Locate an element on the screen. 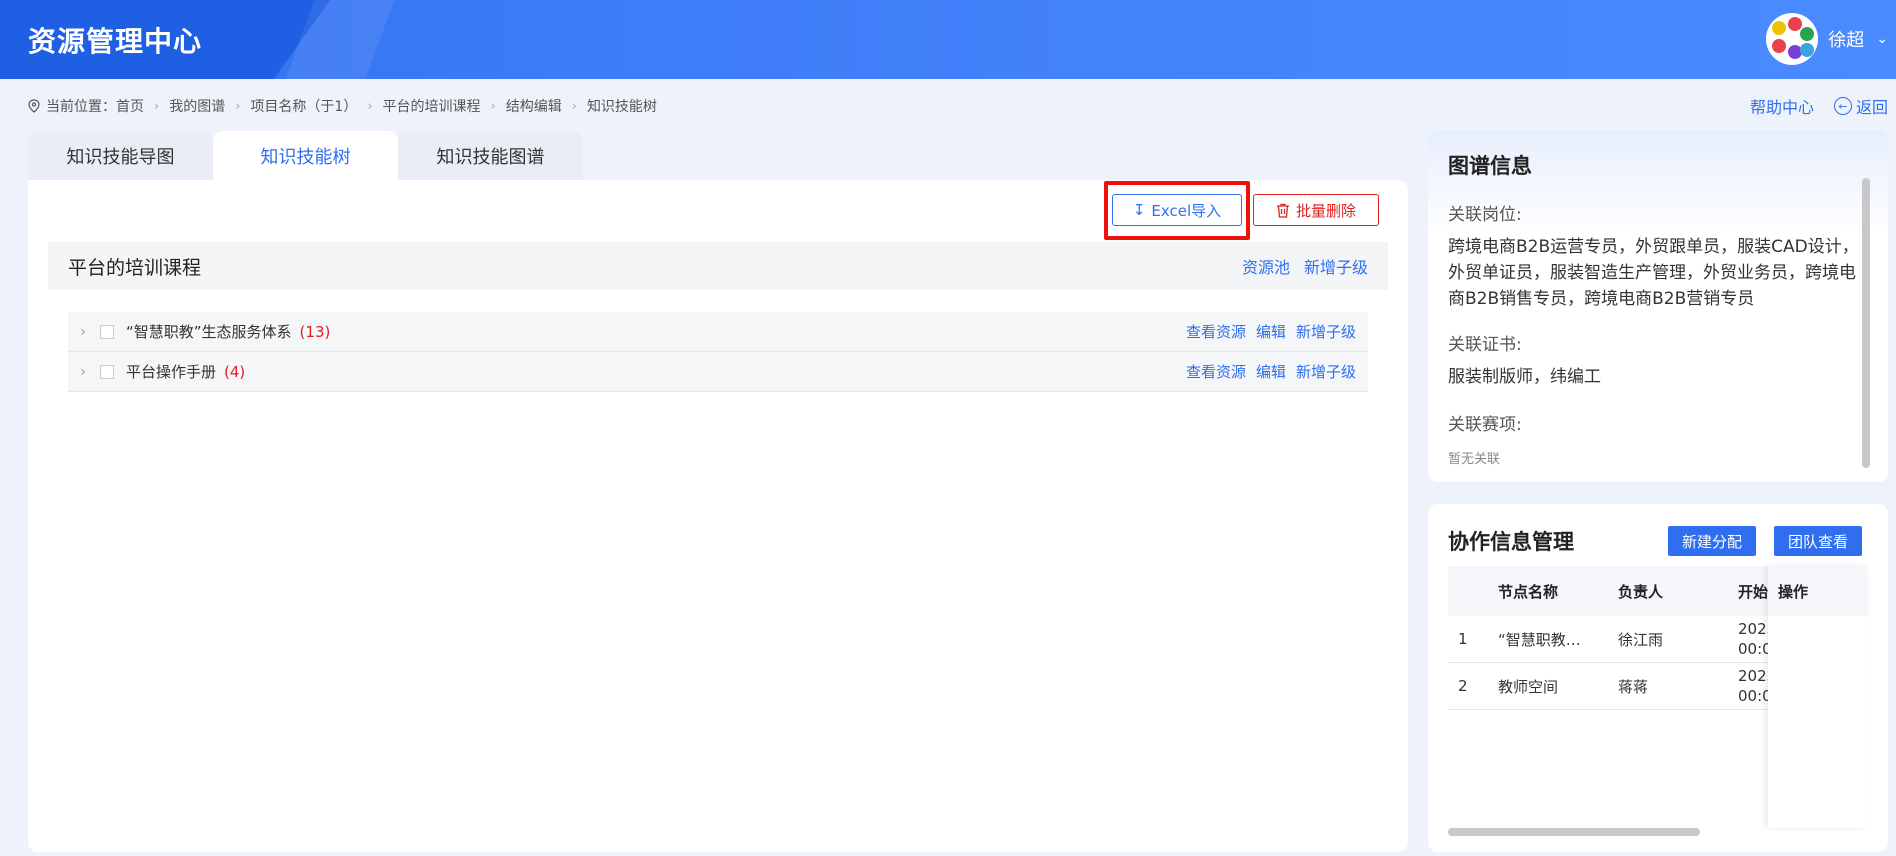  section-title: 平台的培训课程 is located at coordinates (135, 267).